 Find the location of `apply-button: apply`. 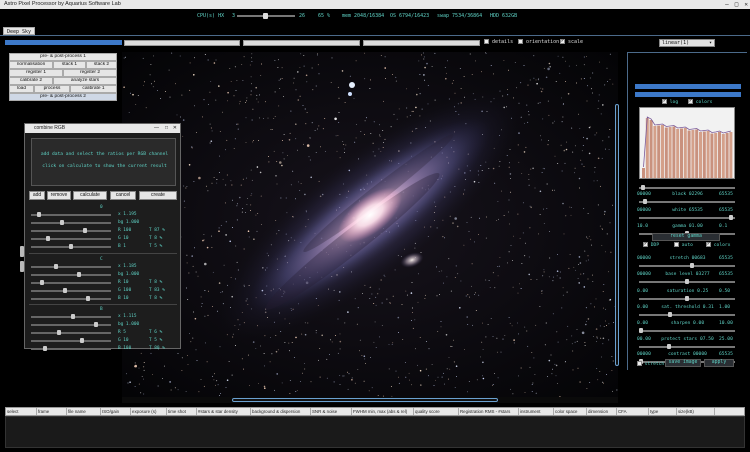

apply-button: apply is located at coordinates (719, 363).